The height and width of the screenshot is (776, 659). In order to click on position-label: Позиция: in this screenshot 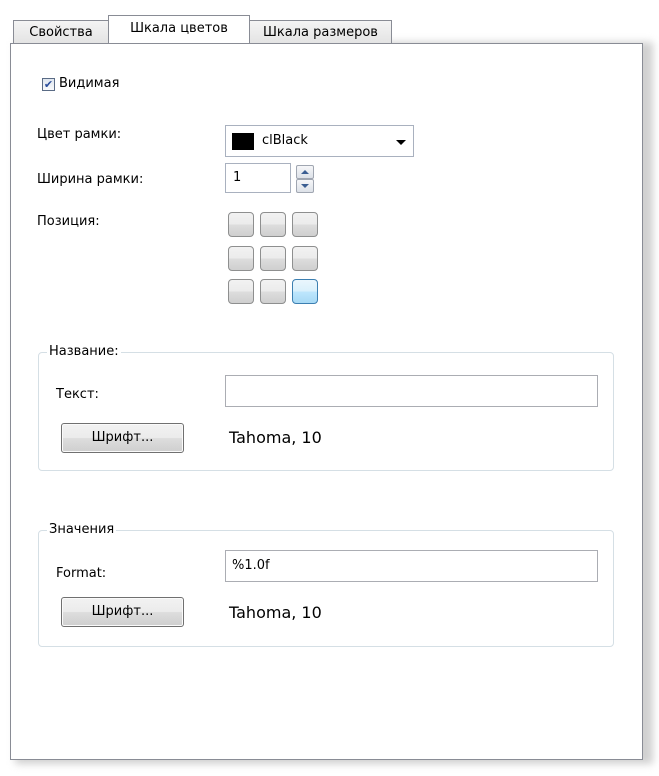, I will do `click(68, 221)`.